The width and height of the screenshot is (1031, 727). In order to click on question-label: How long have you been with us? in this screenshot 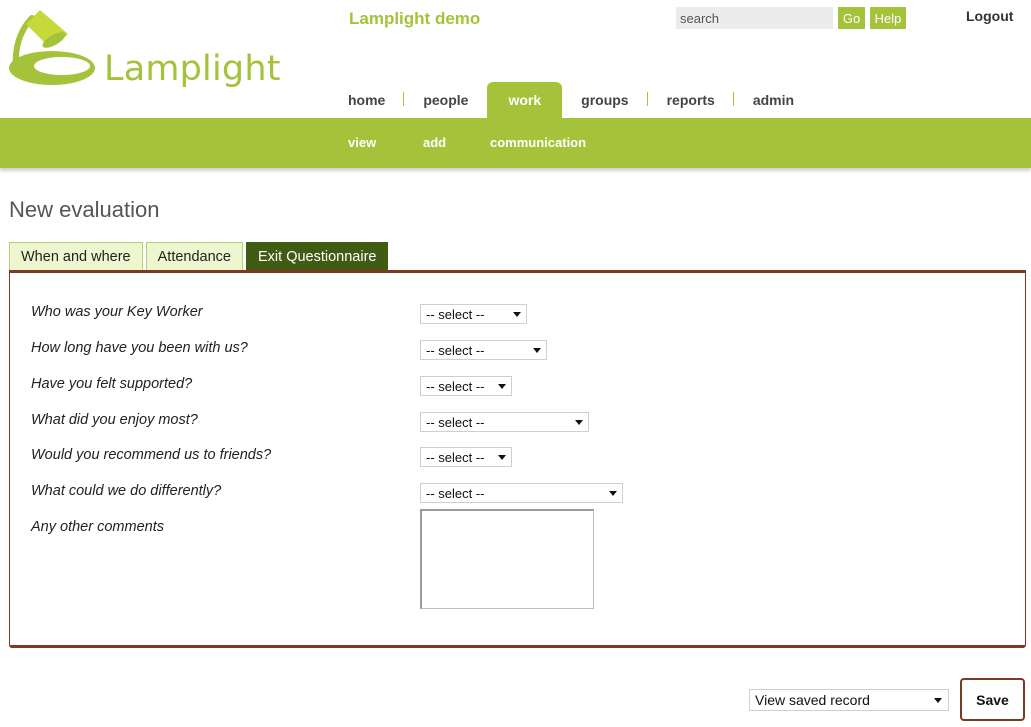, I will do `click(139, 348)`.